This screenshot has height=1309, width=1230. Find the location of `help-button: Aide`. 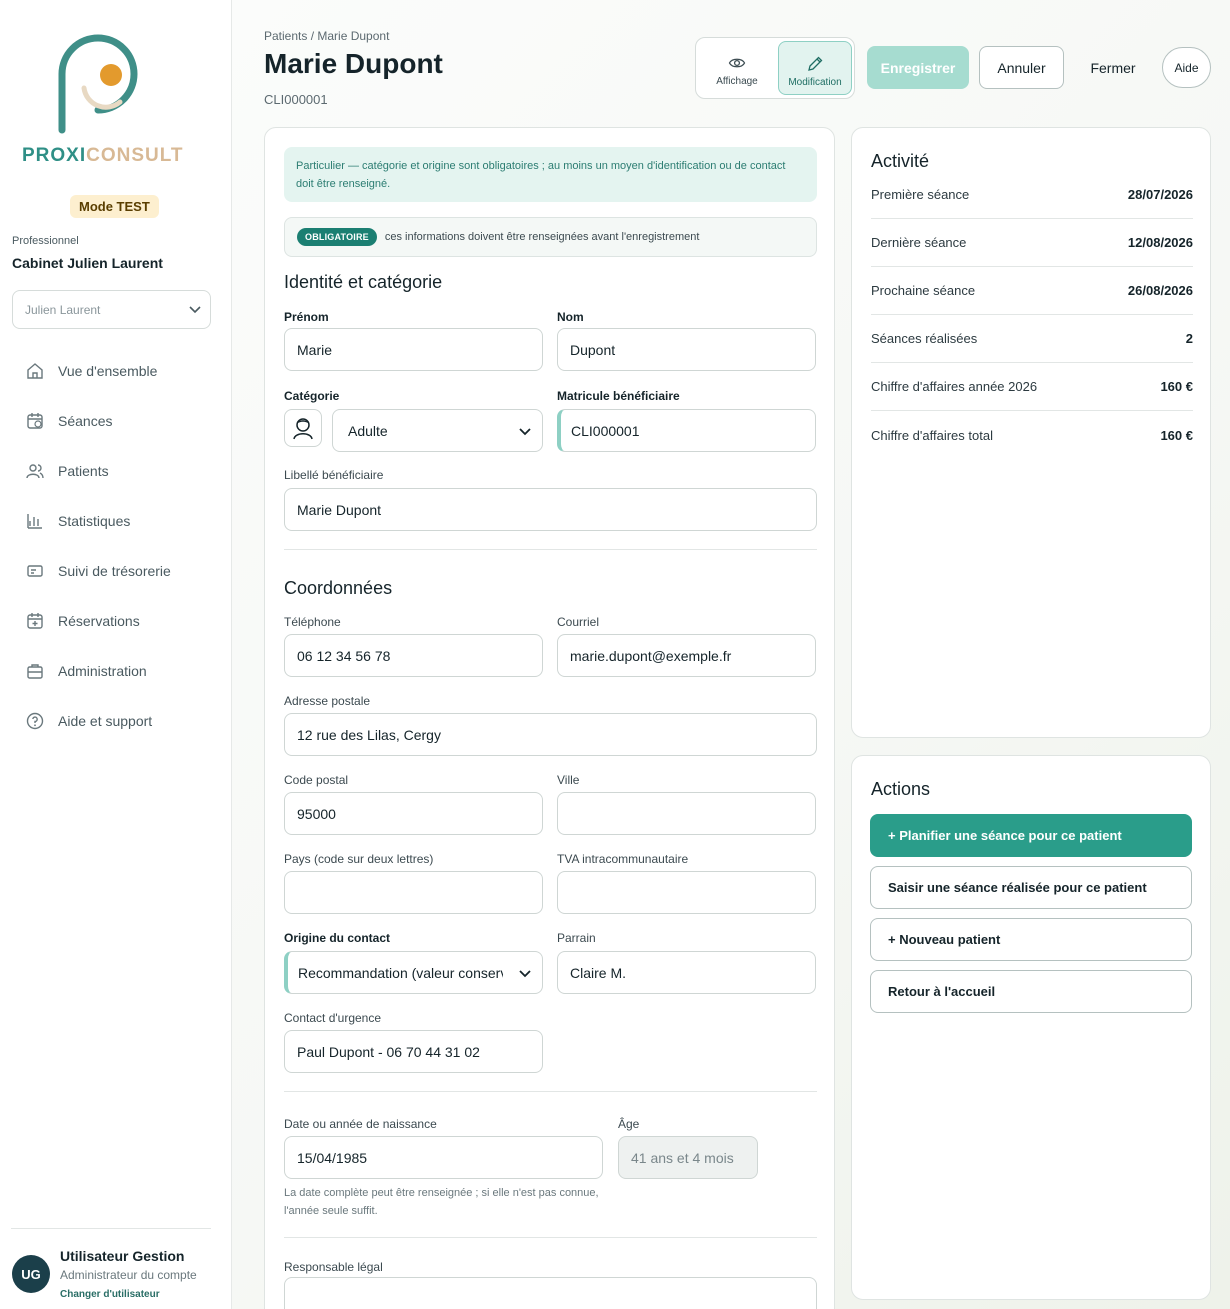

help-button: Aide is located at coordinates (1186, 67).